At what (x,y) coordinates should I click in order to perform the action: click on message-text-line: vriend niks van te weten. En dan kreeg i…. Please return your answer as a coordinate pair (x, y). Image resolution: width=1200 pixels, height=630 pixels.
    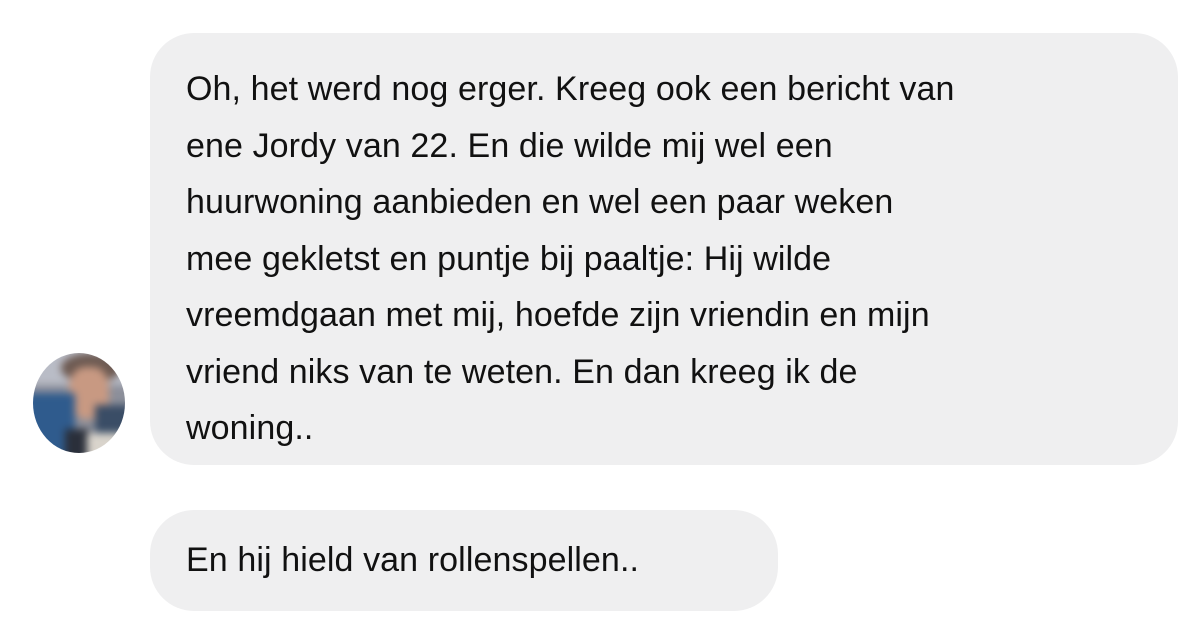
    Looking at the image, I should click on (522, 371).